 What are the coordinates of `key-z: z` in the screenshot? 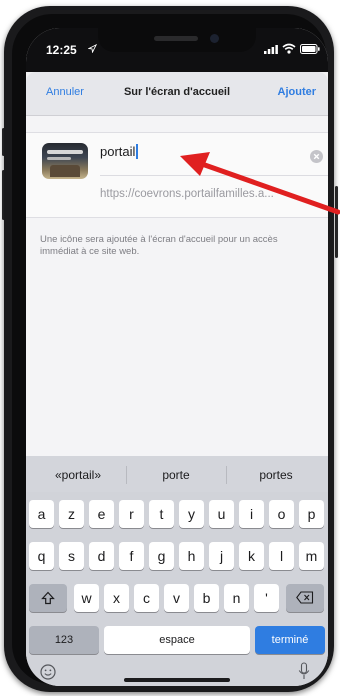 It's located at (71, 514).